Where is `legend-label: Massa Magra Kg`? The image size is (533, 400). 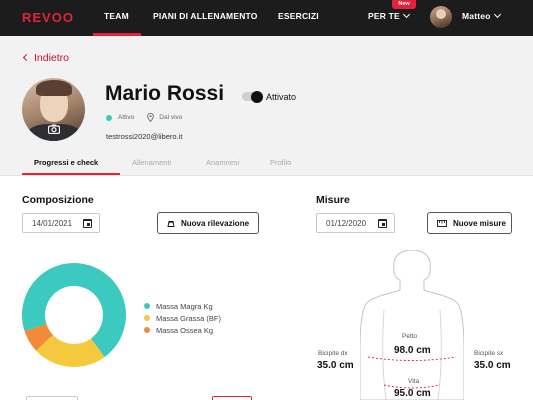 legend-label: Massa Magra Kg is located at coordinates (184, 306).